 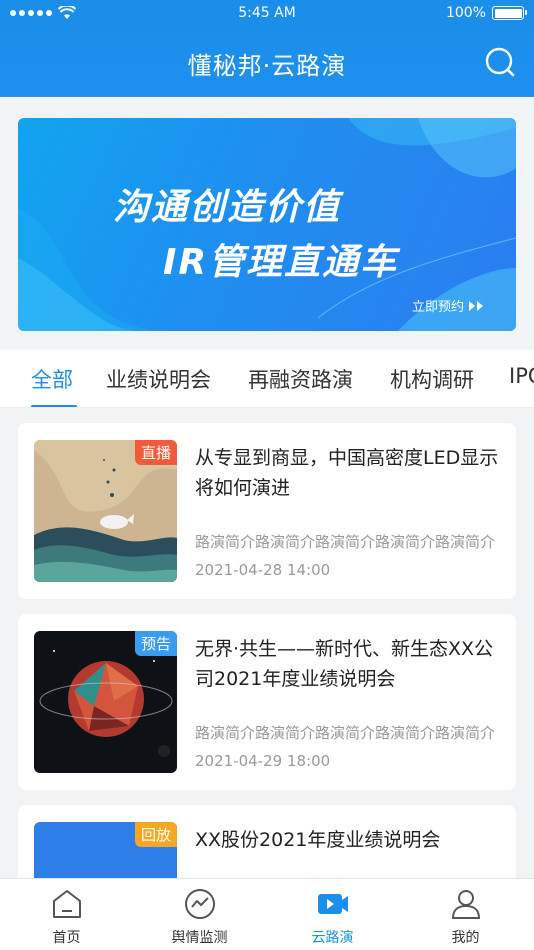 What do you see at coordinates (300, 379) in the screenshot?
I see `tab-refinancing: 再融资路演` at bounding box center [300, 379].